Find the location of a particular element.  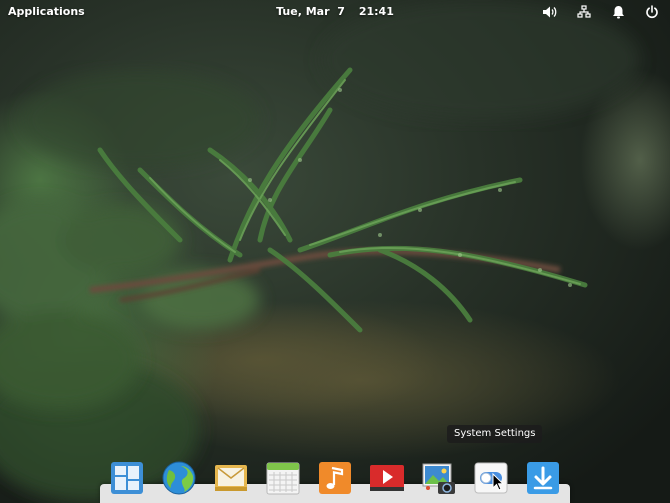

power-icon is located at coordinates (652, 12).